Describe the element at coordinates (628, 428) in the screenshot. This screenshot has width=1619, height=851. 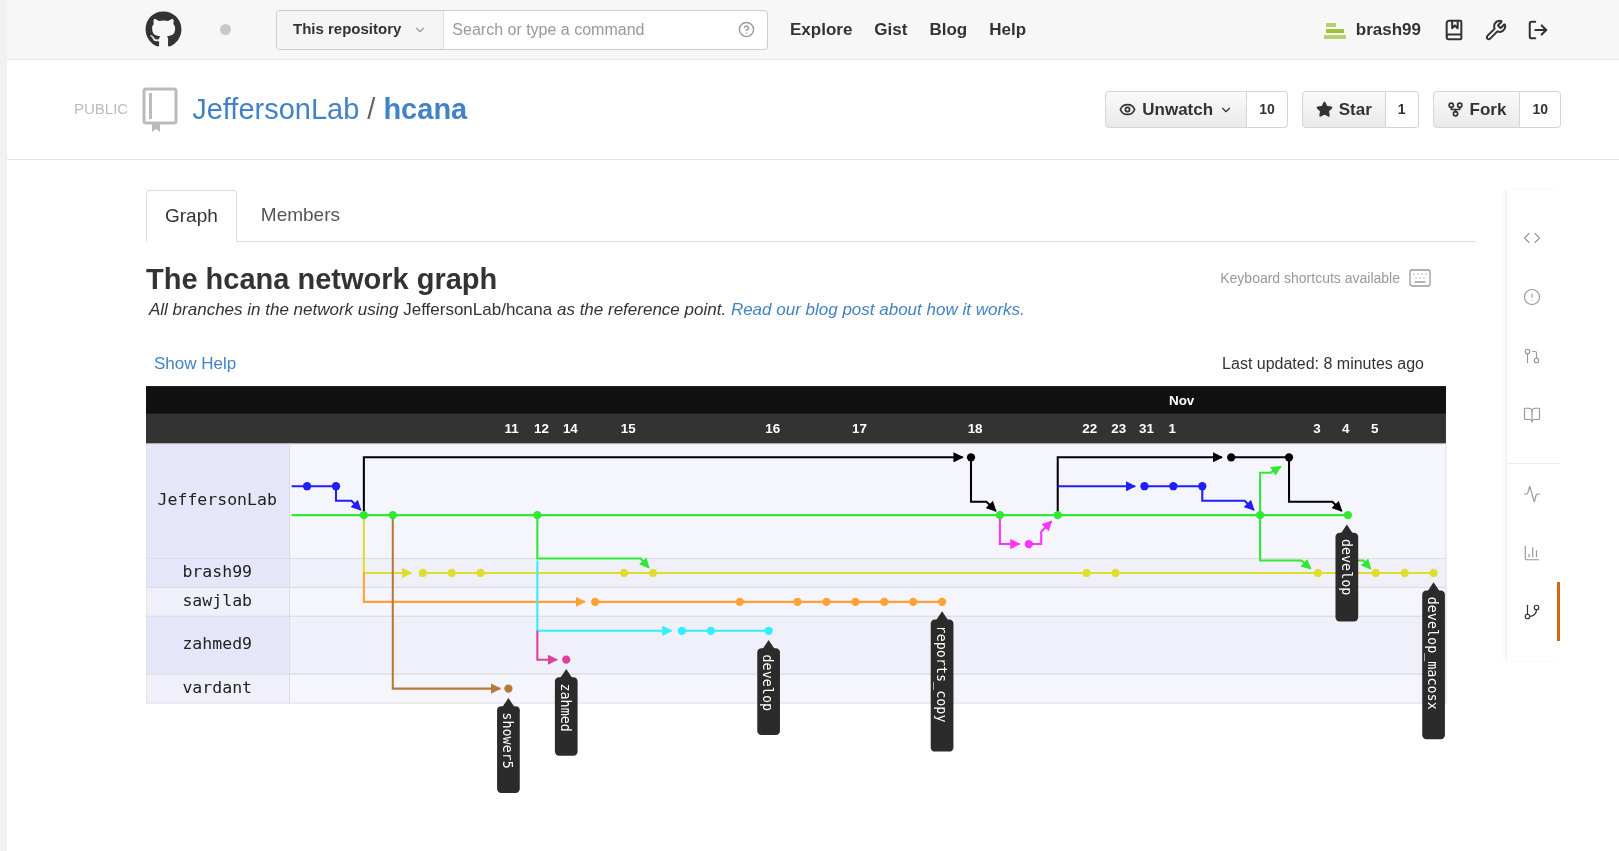
I see `day-label: 15` at that location.